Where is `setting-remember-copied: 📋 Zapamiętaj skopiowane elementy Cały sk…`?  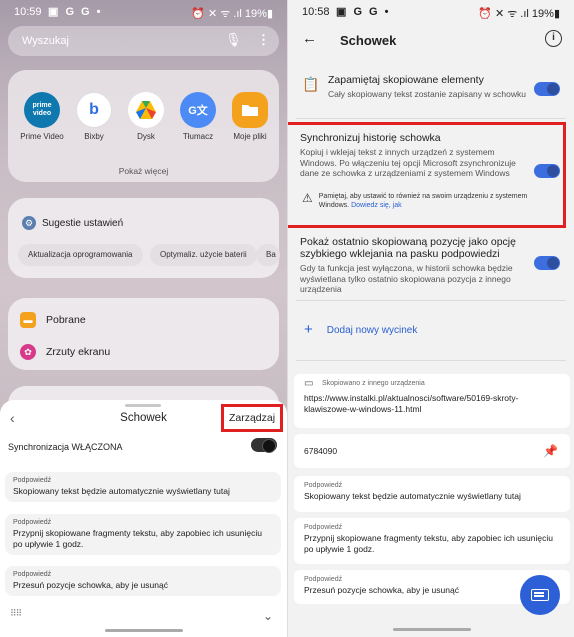
setting-remember-copied: 📋 Zapamiętaj skopiowane elementy Cały sk… is located at coordinates (432, 87).